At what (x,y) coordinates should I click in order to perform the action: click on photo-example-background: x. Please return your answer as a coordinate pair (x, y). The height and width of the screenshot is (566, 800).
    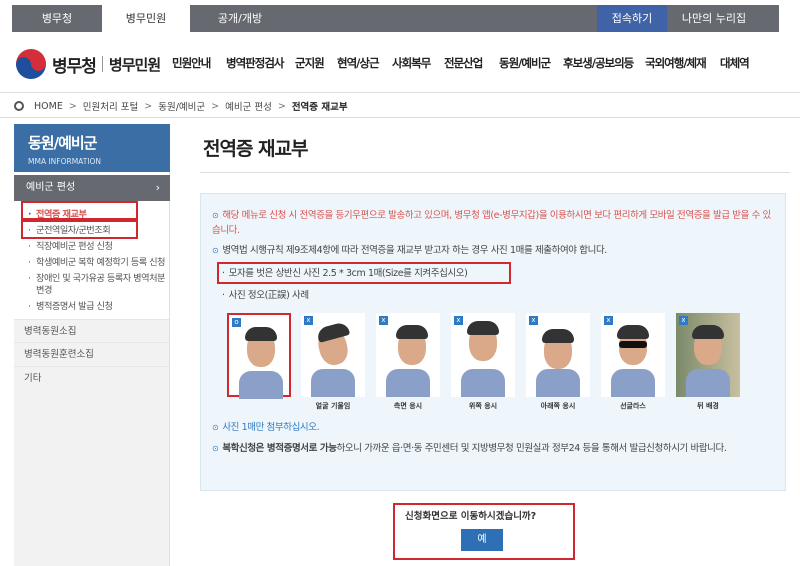
    Looking at the image, I should click on (708, 355).